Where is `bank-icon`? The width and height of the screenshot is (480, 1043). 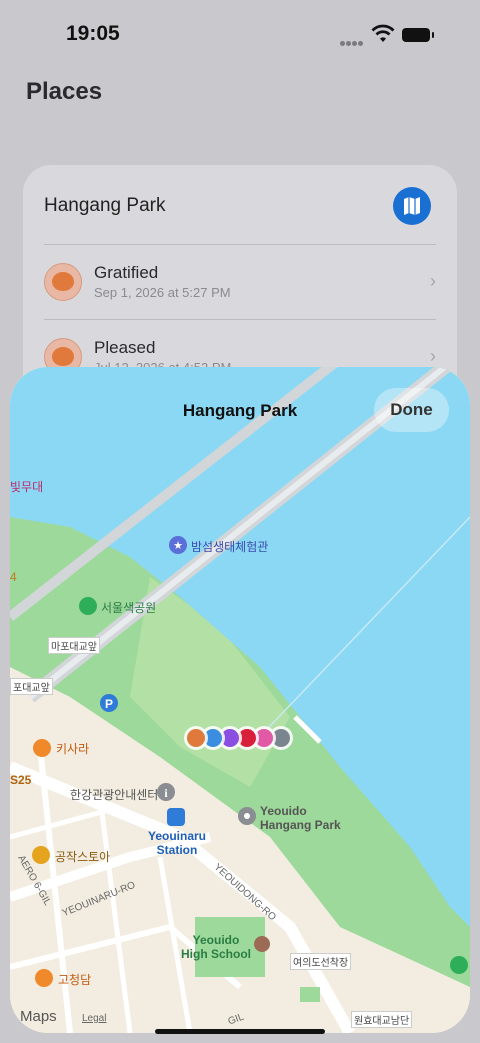 bank-icon is located at coordinates (459, 965).